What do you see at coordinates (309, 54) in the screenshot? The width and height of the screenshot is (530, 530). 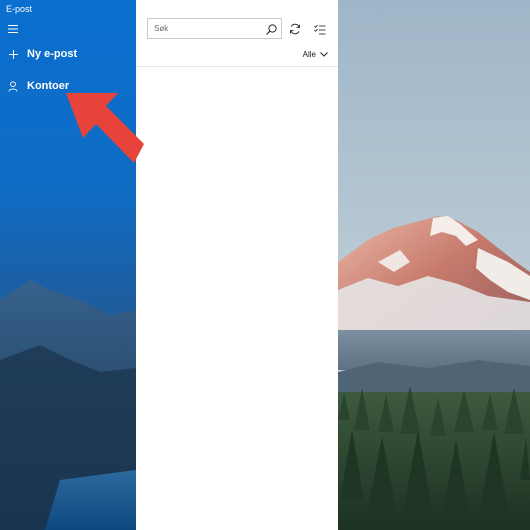 I see `filter-label: Alle` at bounding box center [309, 54].